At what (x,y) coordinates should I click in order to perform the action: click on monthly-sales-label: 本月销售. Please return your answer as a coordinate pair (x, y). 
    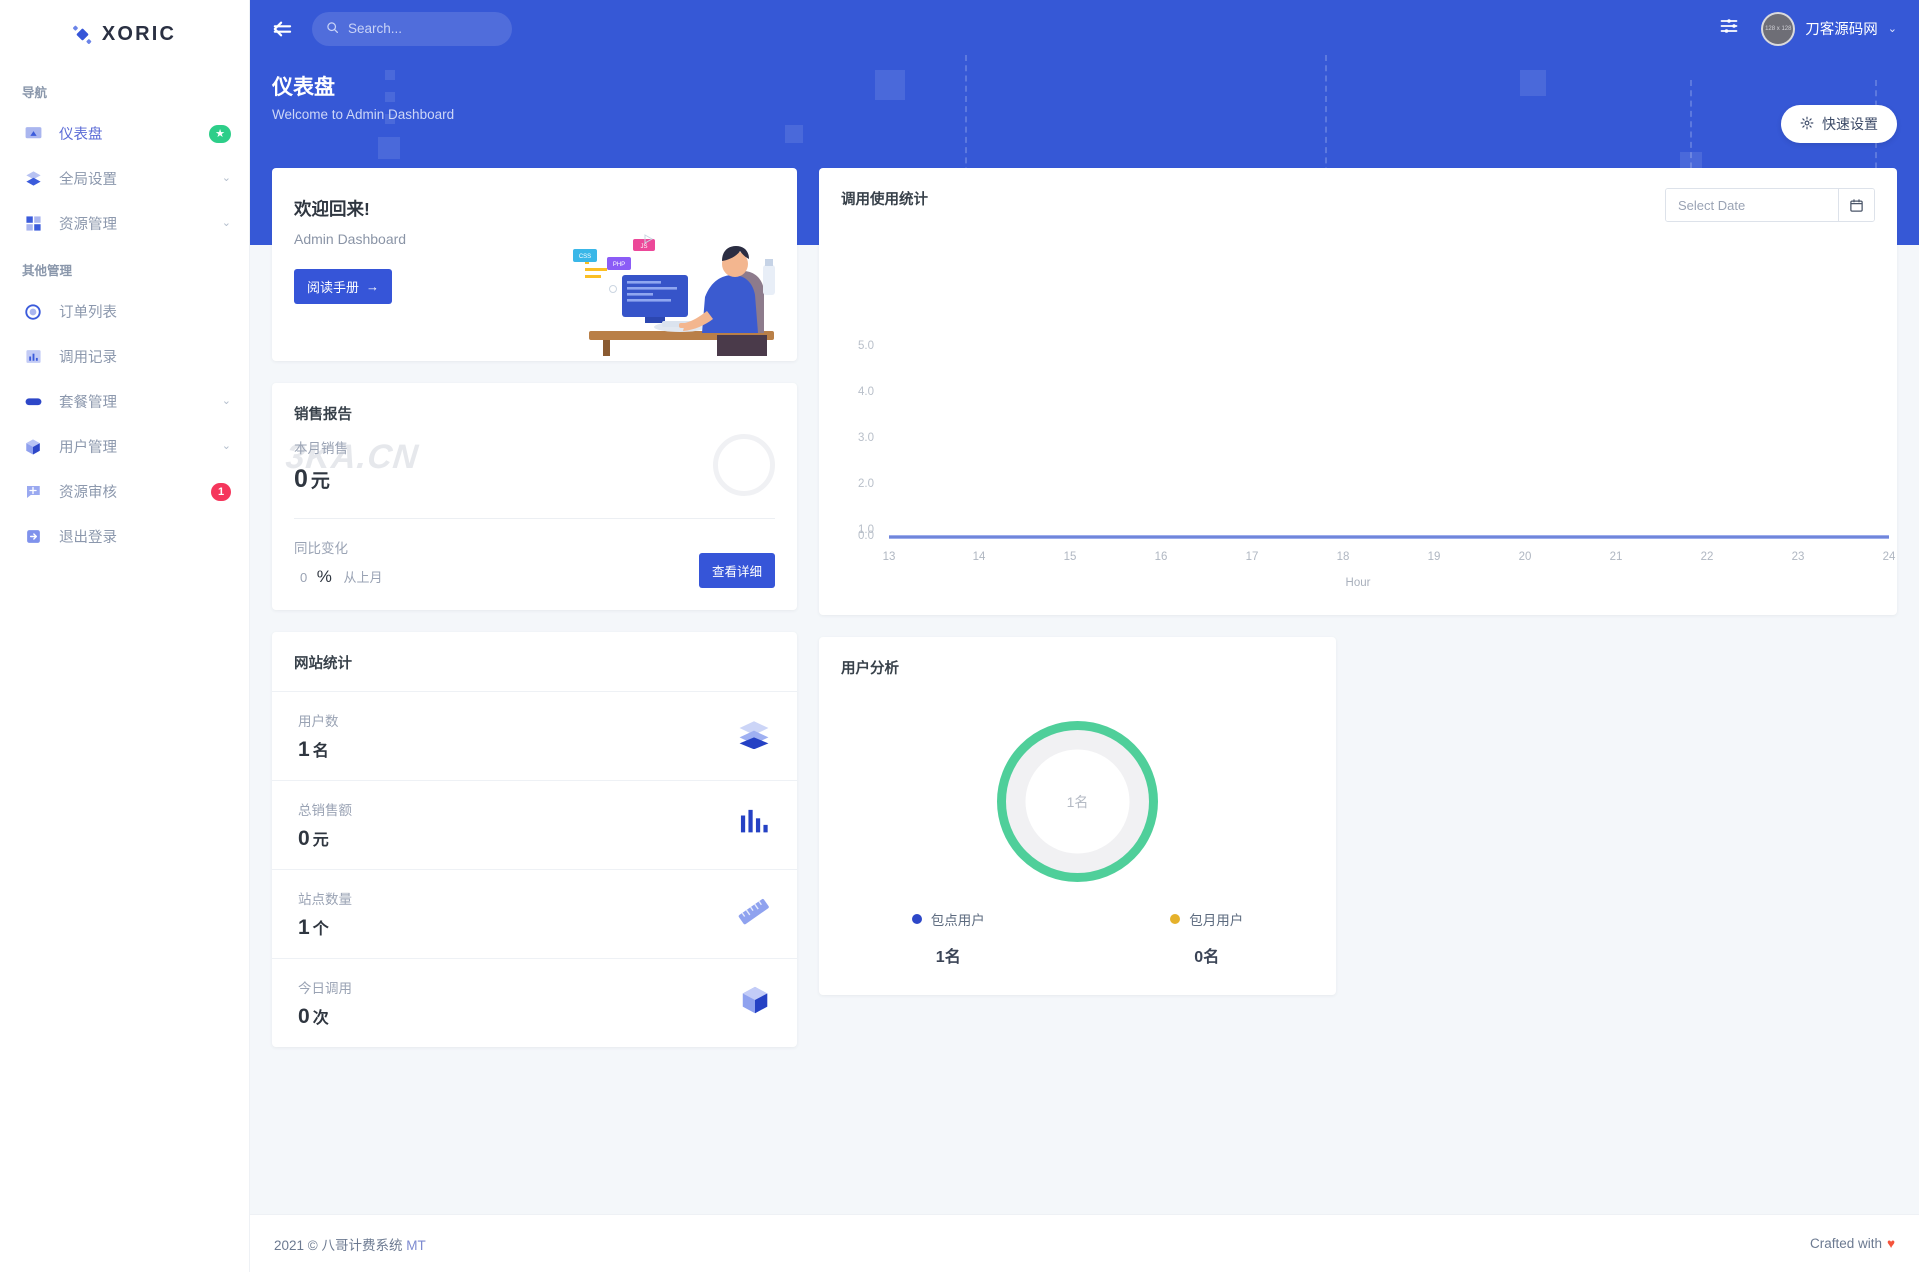
    Looking at the image, I should click on (321, 448).